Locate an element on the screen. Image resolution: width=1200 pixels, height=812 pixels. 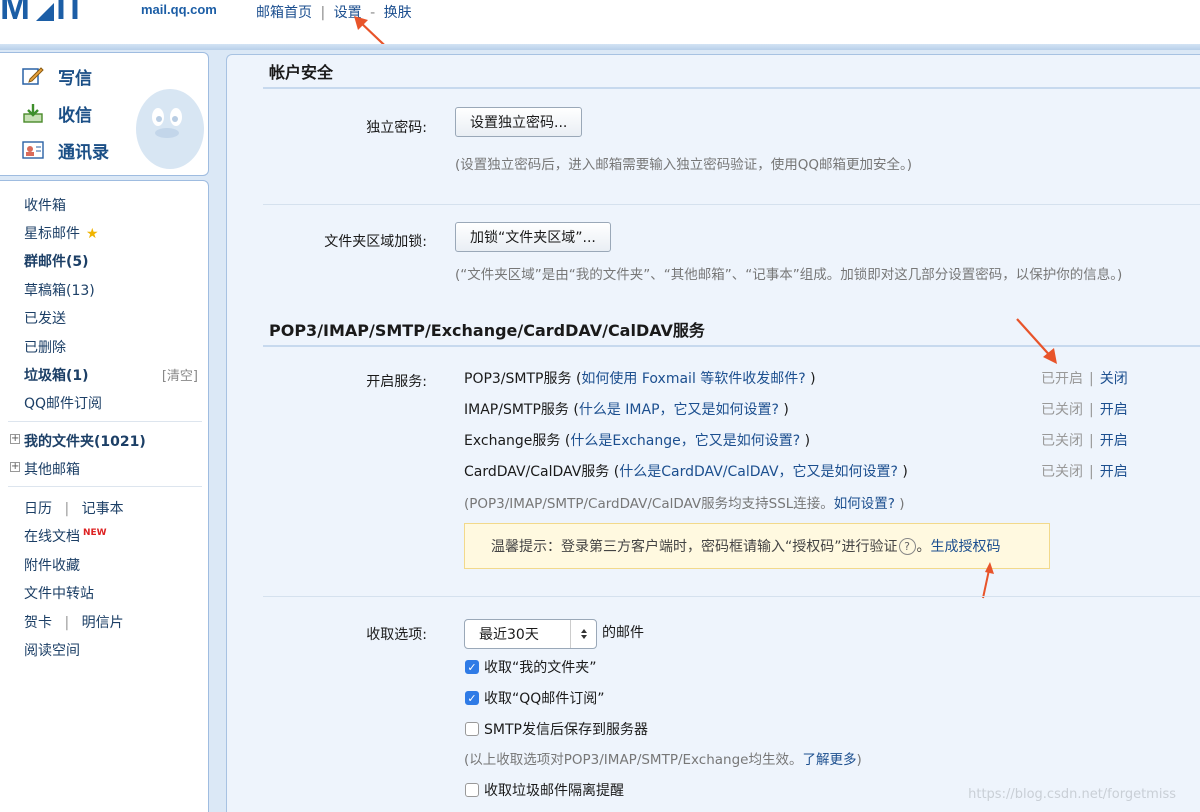
qq-penguin-watermark-icon is located at coordinates (170, 129).